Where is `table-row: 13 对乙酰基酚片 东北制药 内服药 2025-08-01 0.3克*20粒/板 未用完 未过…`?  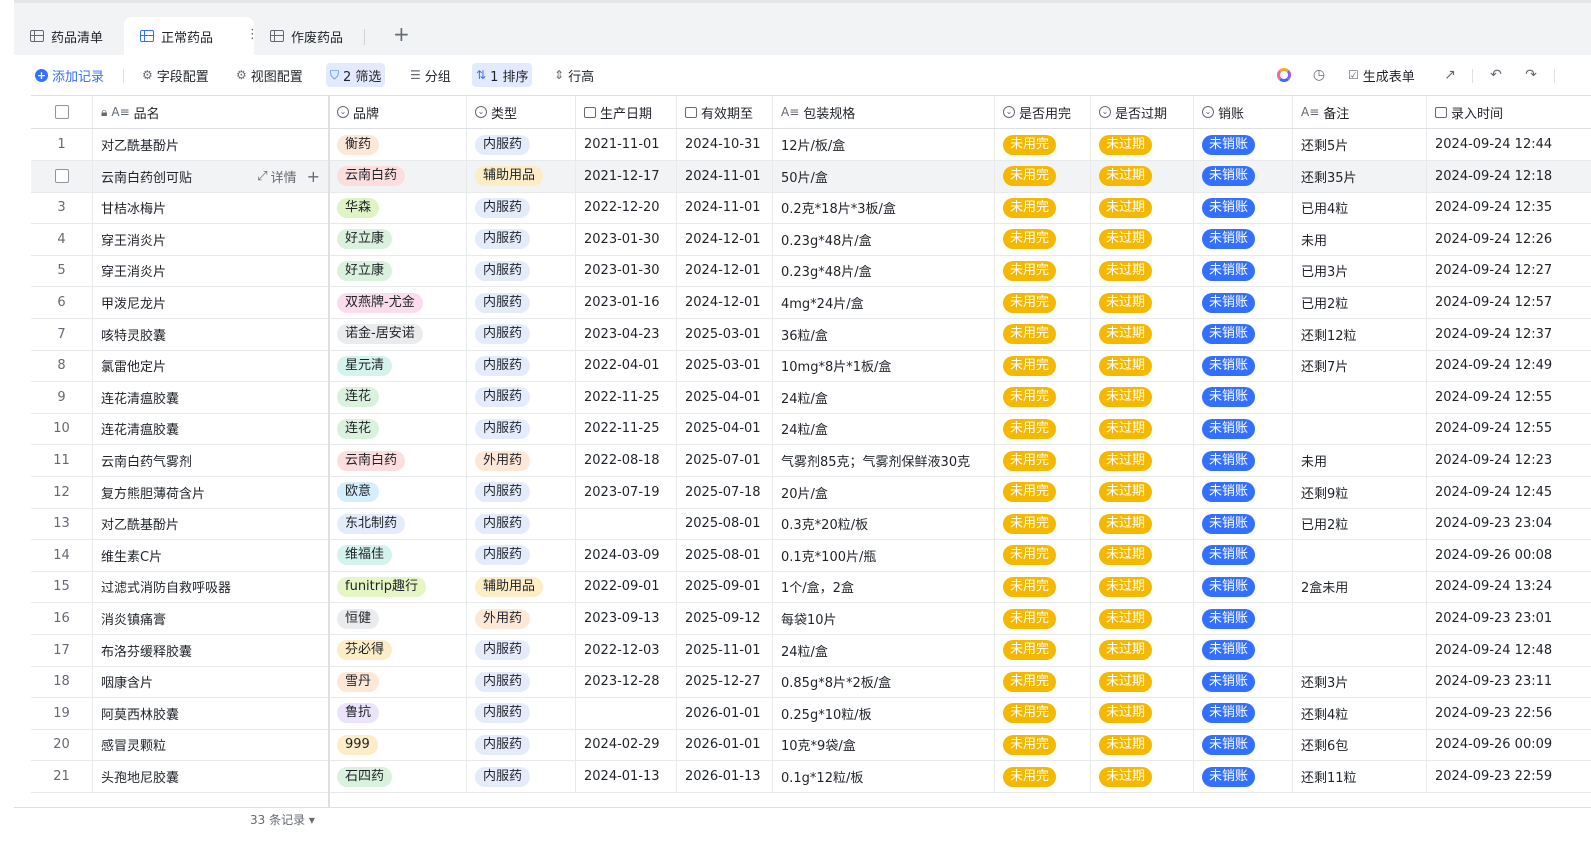 table-row: 13 对乙酰基酚片 东北制药 内服药 2025-08-01 0.3克*20粒/板 未用完 未过… is located at coordinates (811, 524).